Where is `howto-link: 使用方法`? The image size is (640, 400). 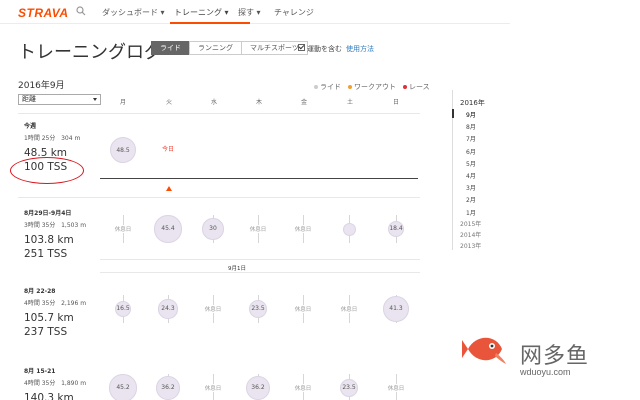 howto-link: 使用方法 is located at coordinates (360, 49).